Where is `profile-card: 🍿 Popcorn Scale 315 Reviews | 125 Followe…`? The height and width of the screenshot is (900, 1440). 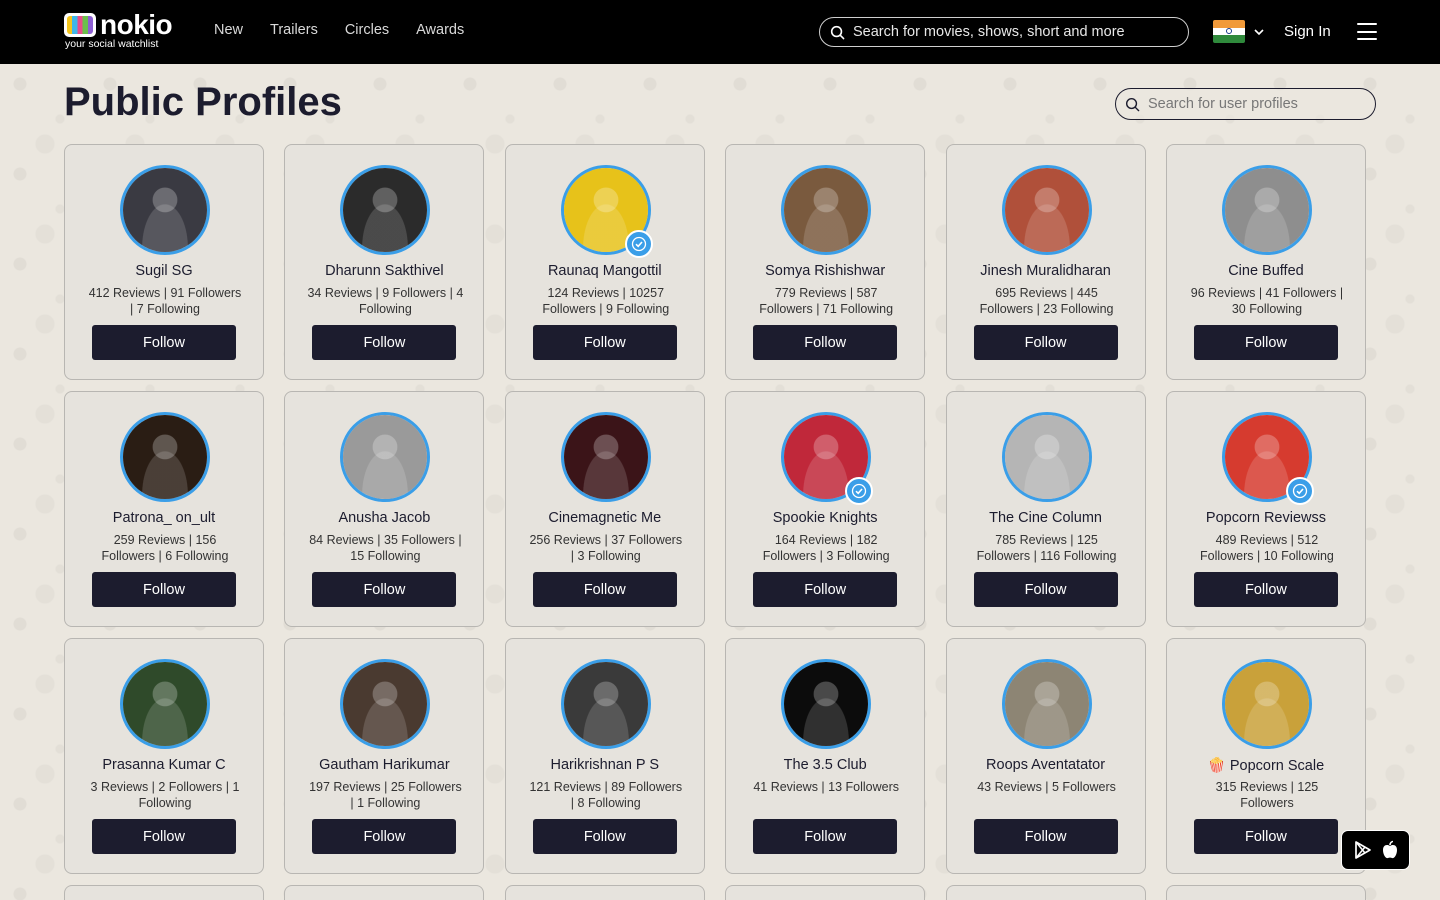
profile-card: 🍿 Popcorn Scale 315 Reviews | 125 Followe… is located at coordinates (1265, 756).